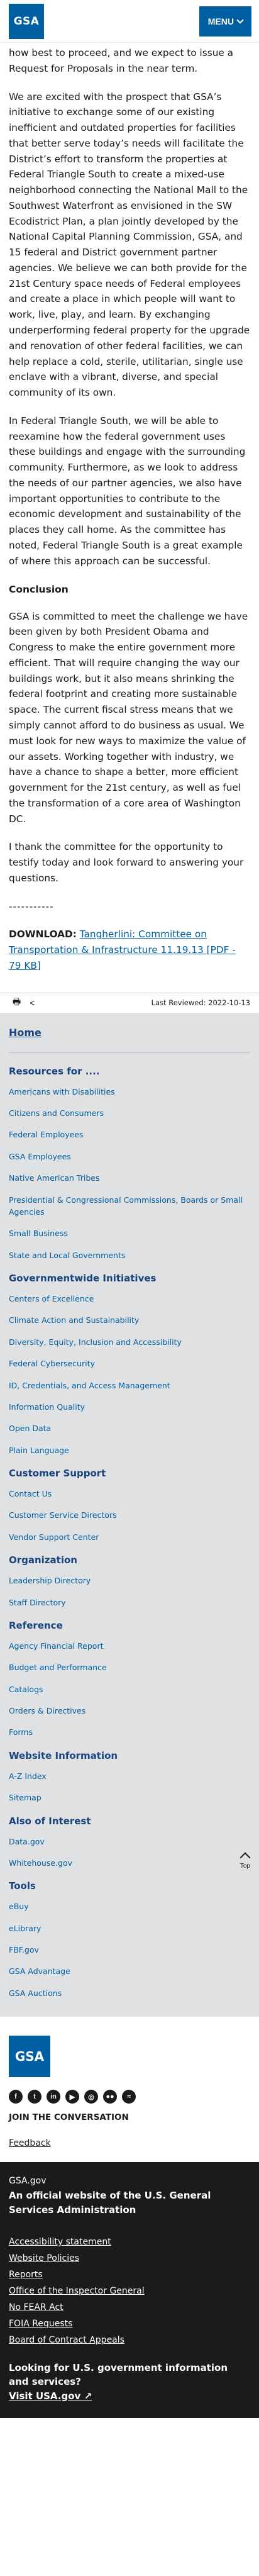 This screenshot has height=2576, width=259. Describe the element at coordinates (129, 2307) in the screenshot. I see `identifier-link-item: No FEAR Act` at that location.